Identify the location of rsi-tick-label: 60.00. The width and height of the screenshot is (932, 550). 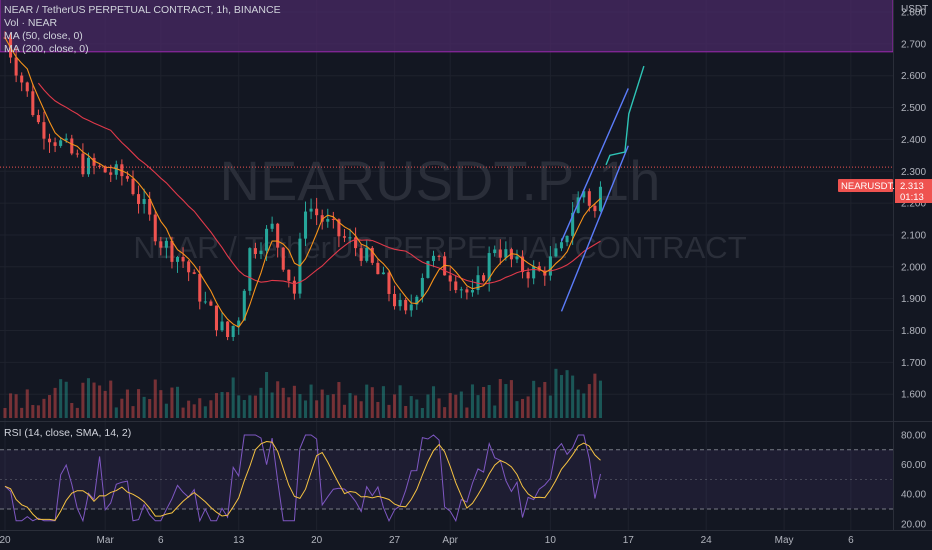
(913, 465).